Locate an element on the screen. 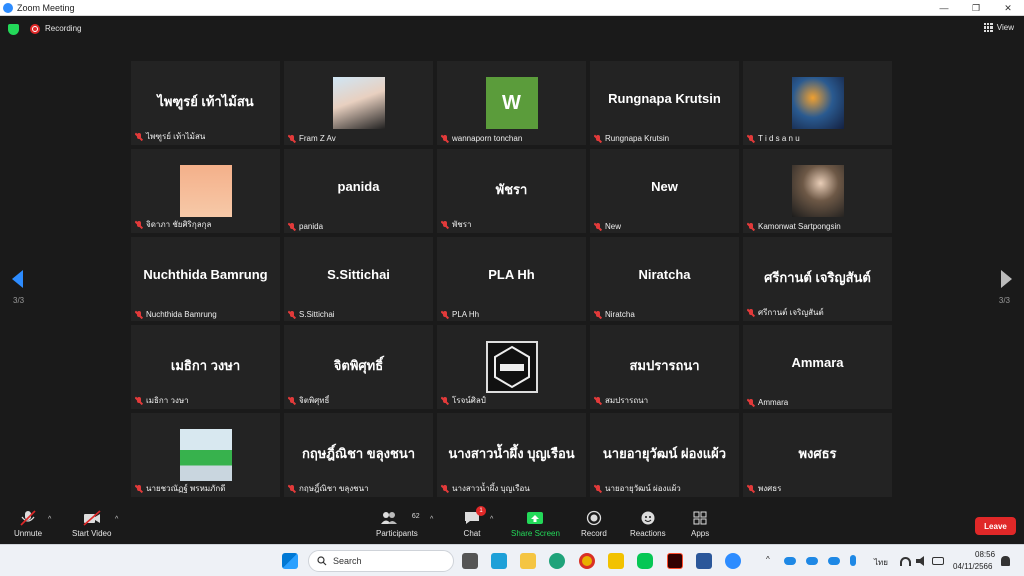  zoom-taskbar-icon is located at coordinates (733, 561).